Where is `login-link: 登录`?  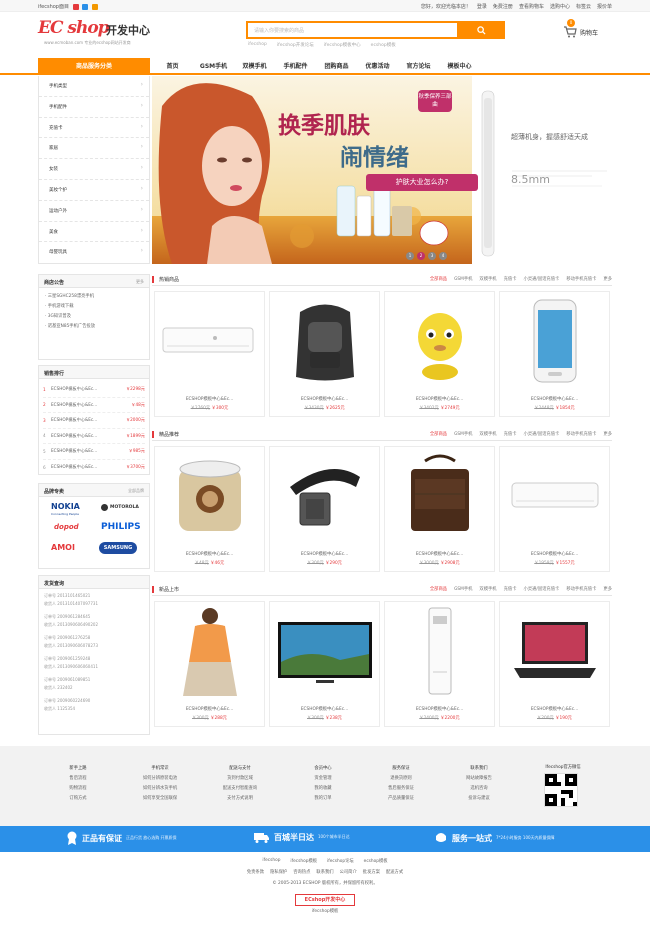 login-link: 登录 is located at coordinates (482, 6).